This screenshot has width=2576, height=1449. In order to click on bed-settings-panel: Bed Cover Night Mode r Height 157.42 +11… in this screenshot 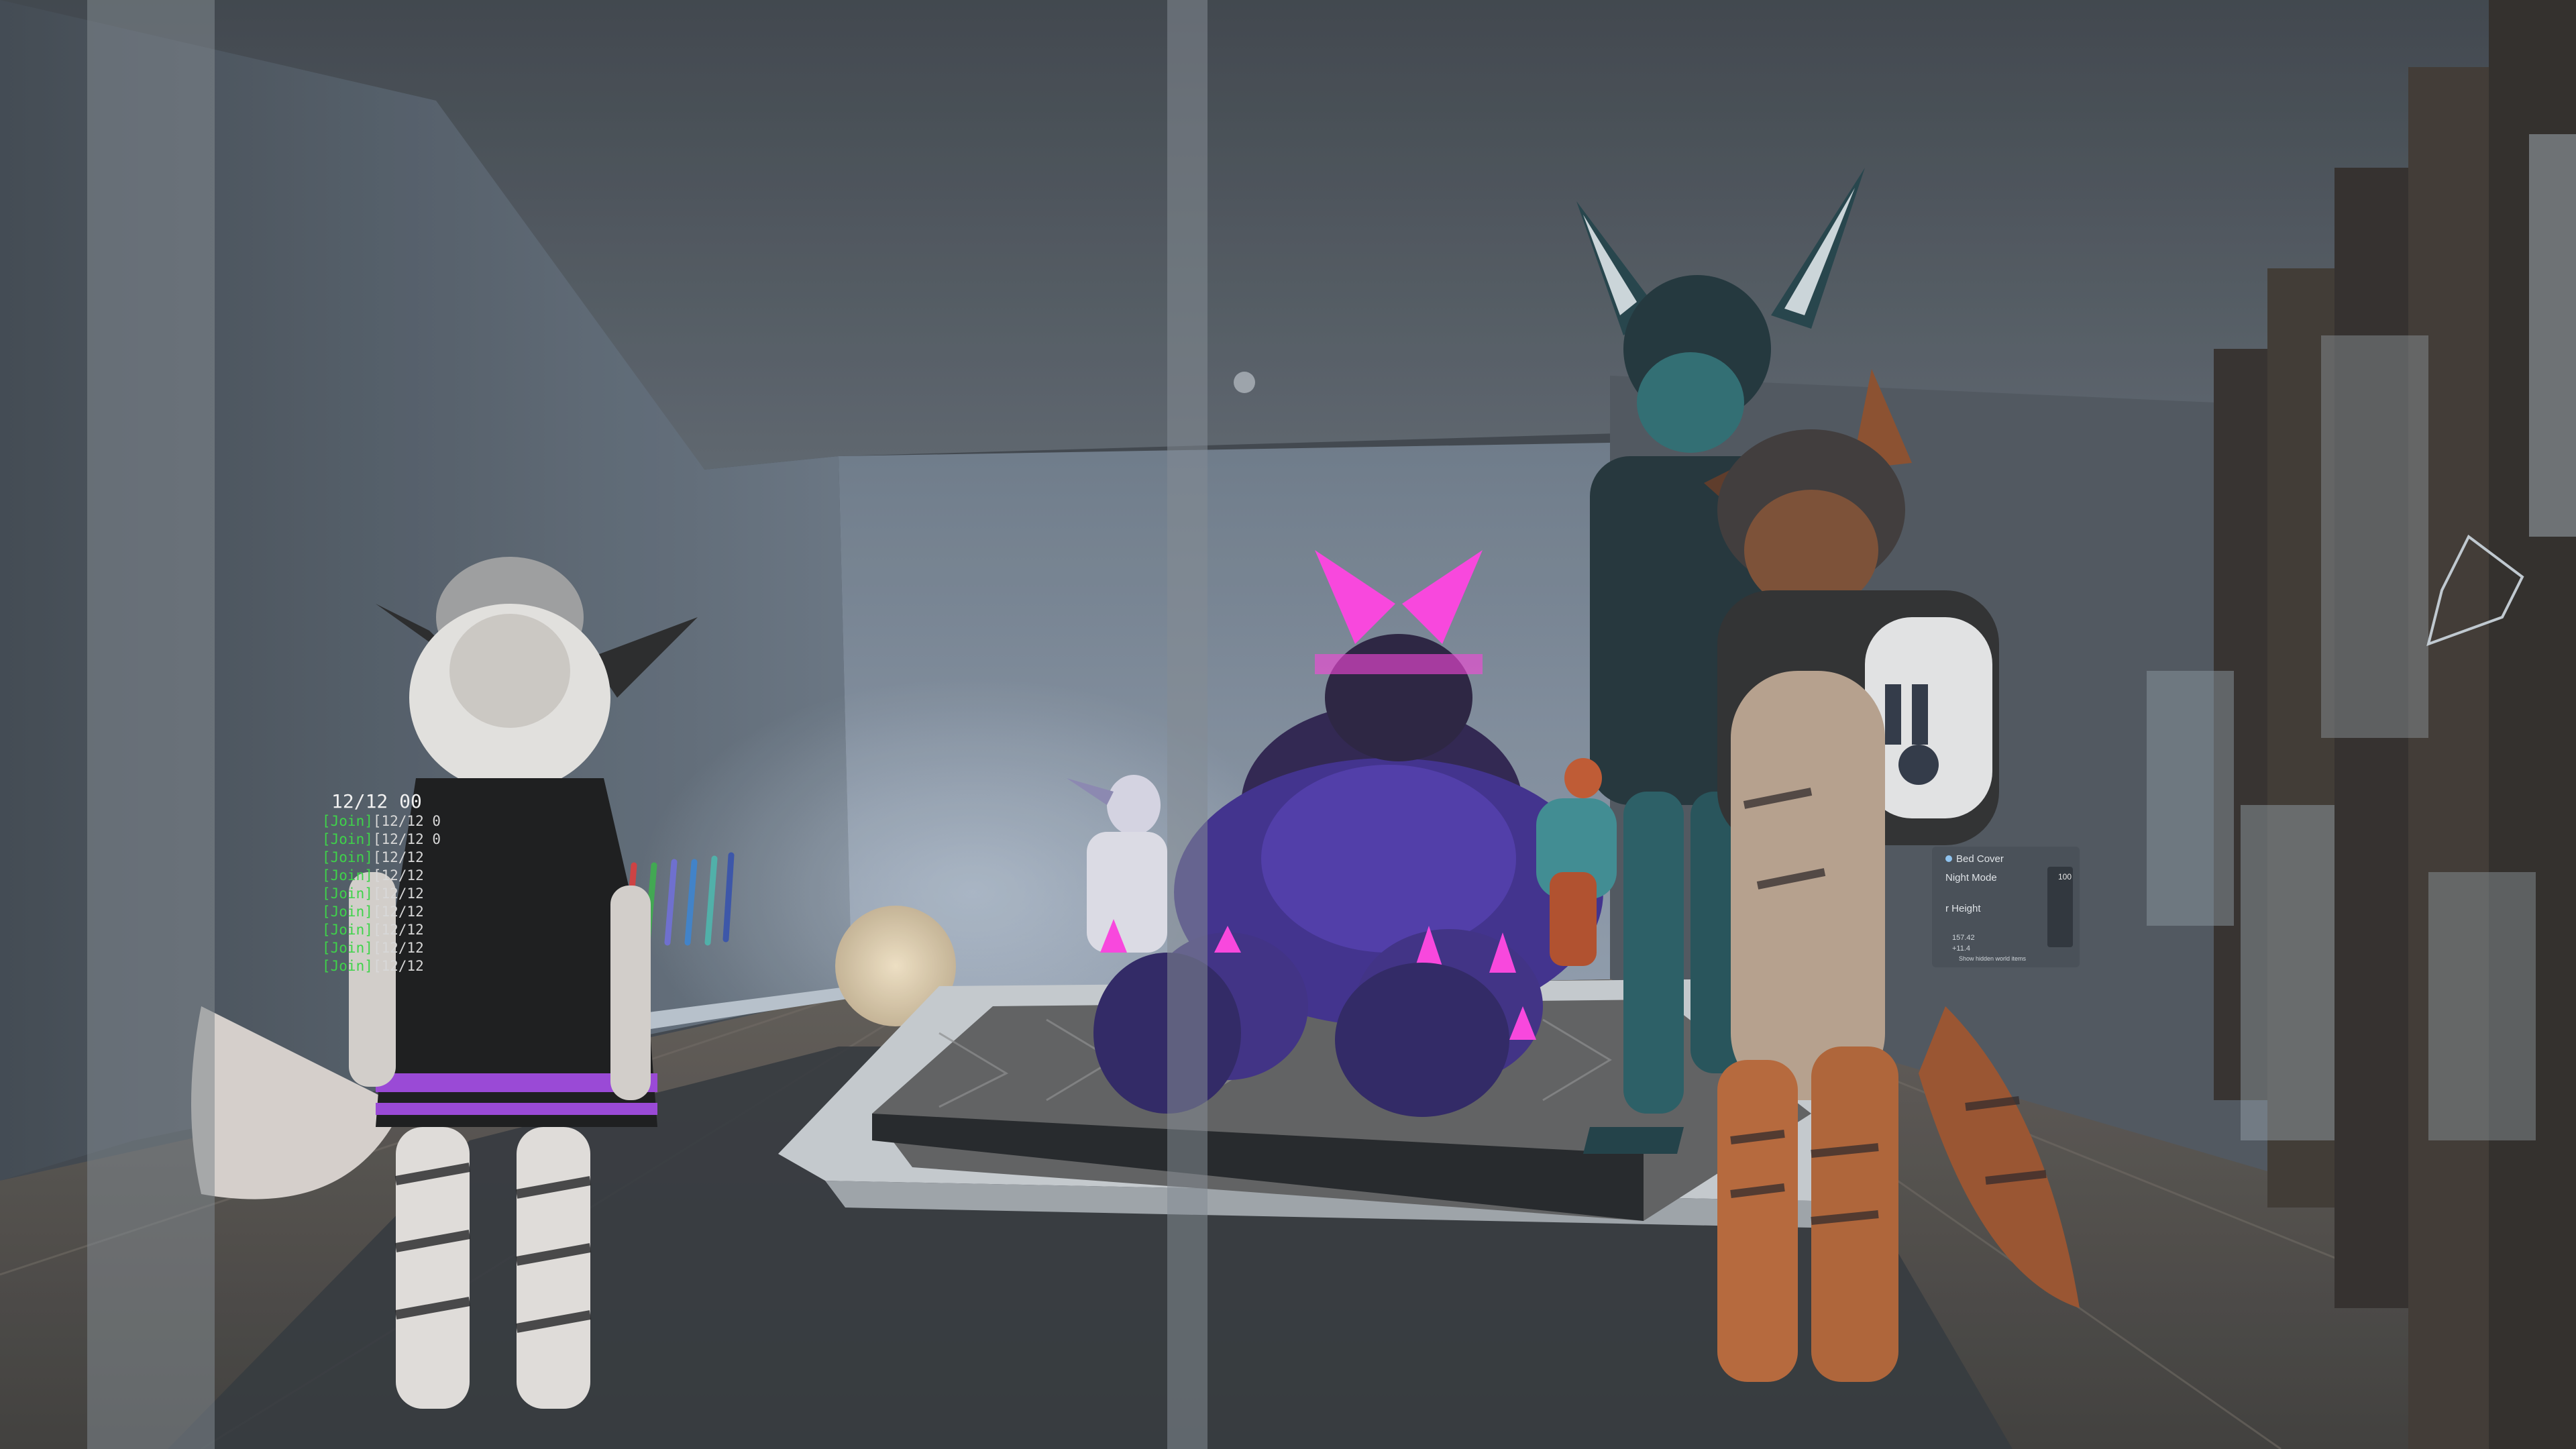, I will do `click(2006, 907)`.